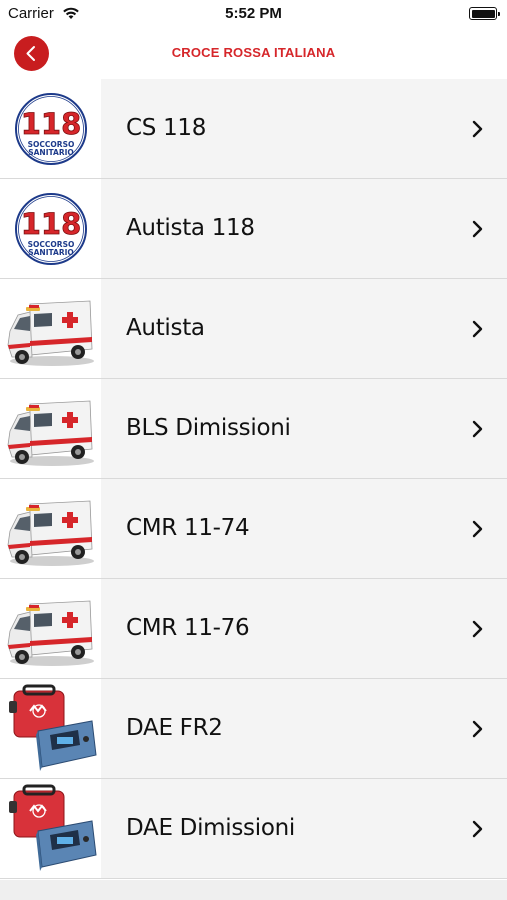 The height and width of the screenshot is (900, 507). I want to click on list-item: 118 SOCCORSO SANITARIO Autista 118, so click(253, 229).